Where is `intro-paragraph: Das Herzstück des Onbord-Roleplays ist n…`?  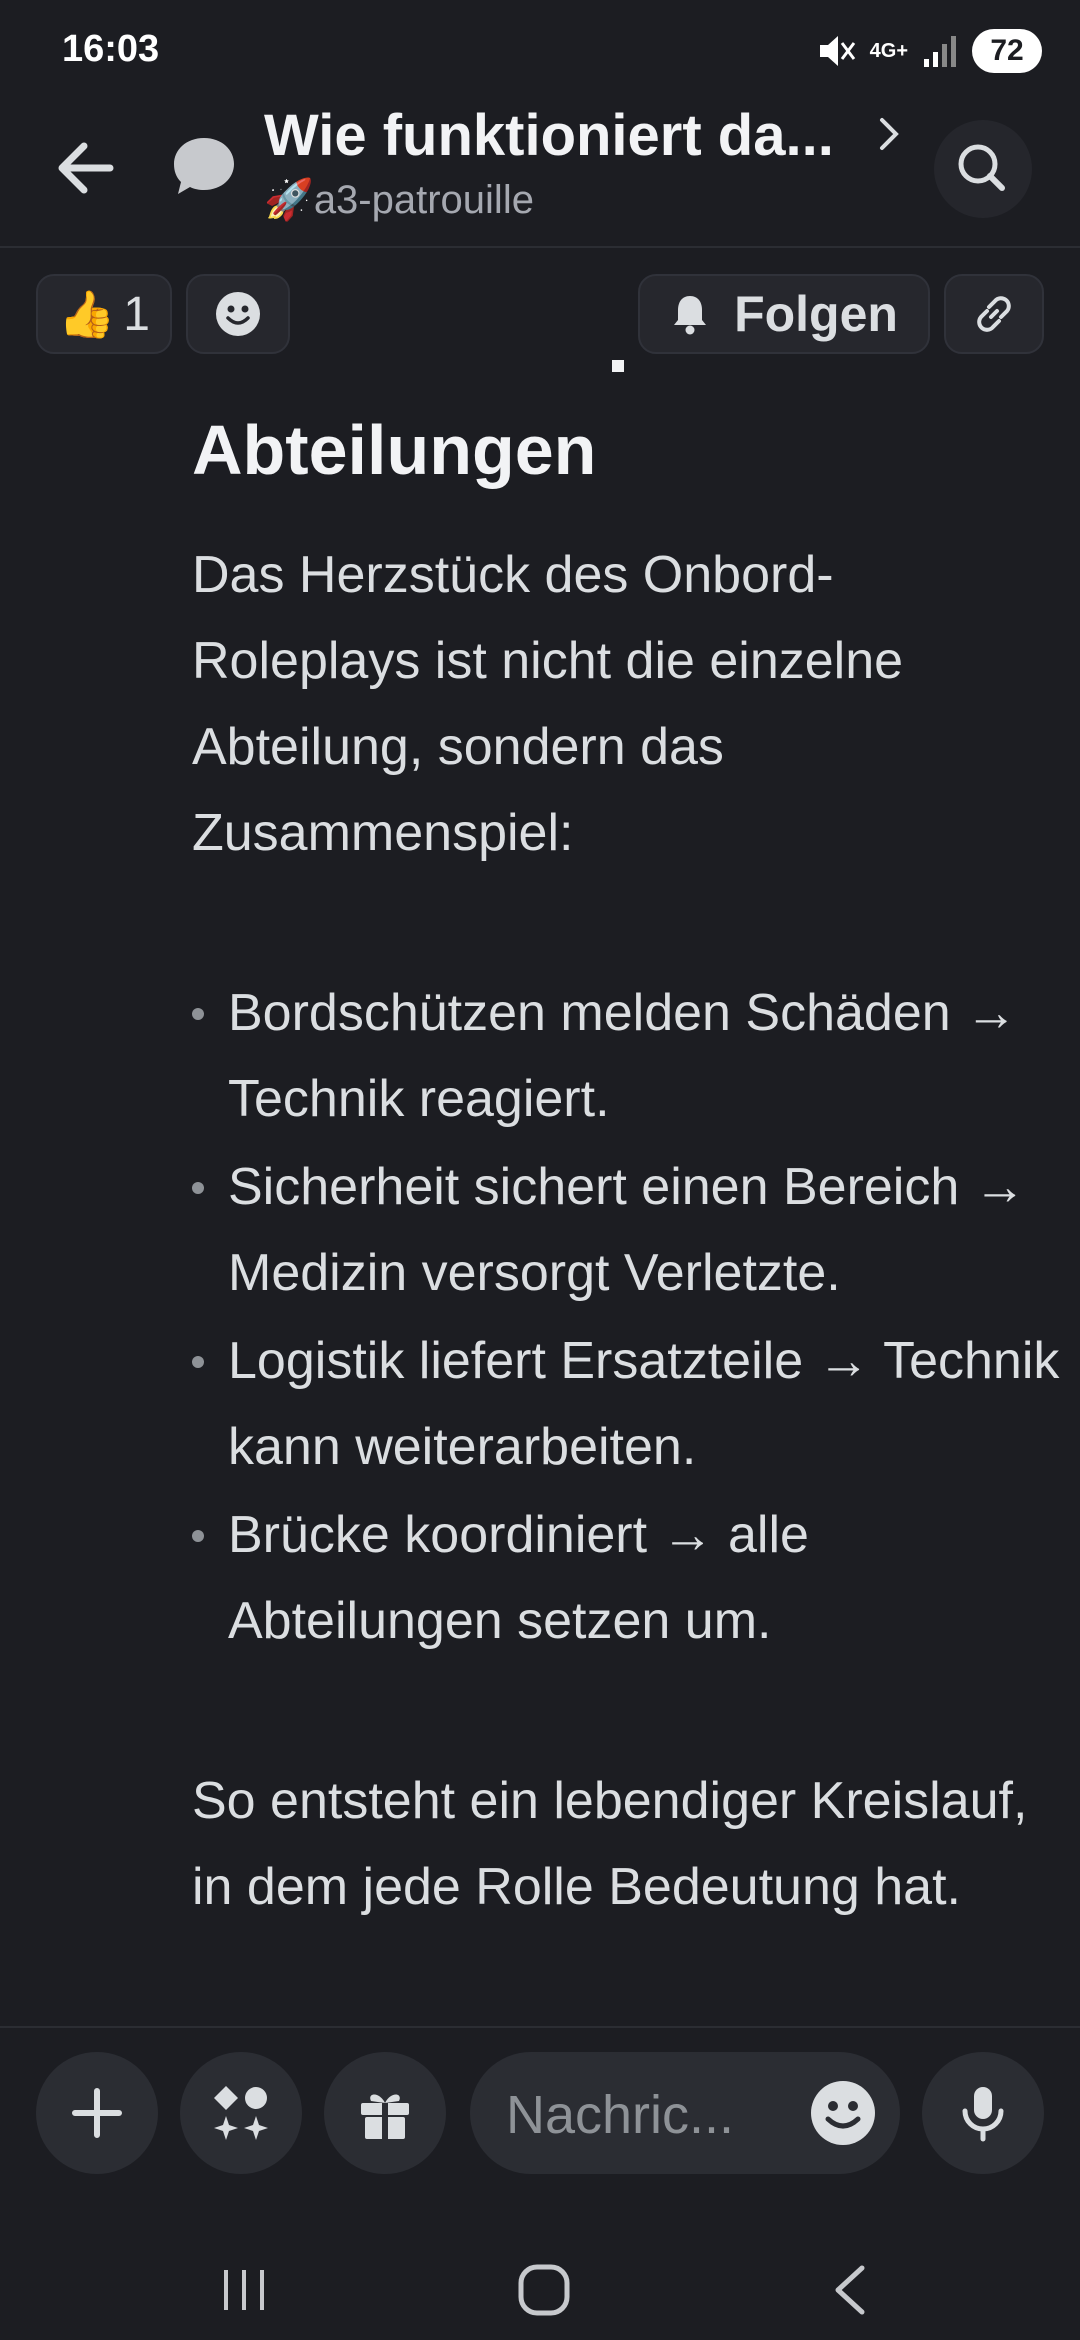 intro-paragraph: Das Herzstück des Onbord-Roleplays ist n… is located at coordinates (548, 704).